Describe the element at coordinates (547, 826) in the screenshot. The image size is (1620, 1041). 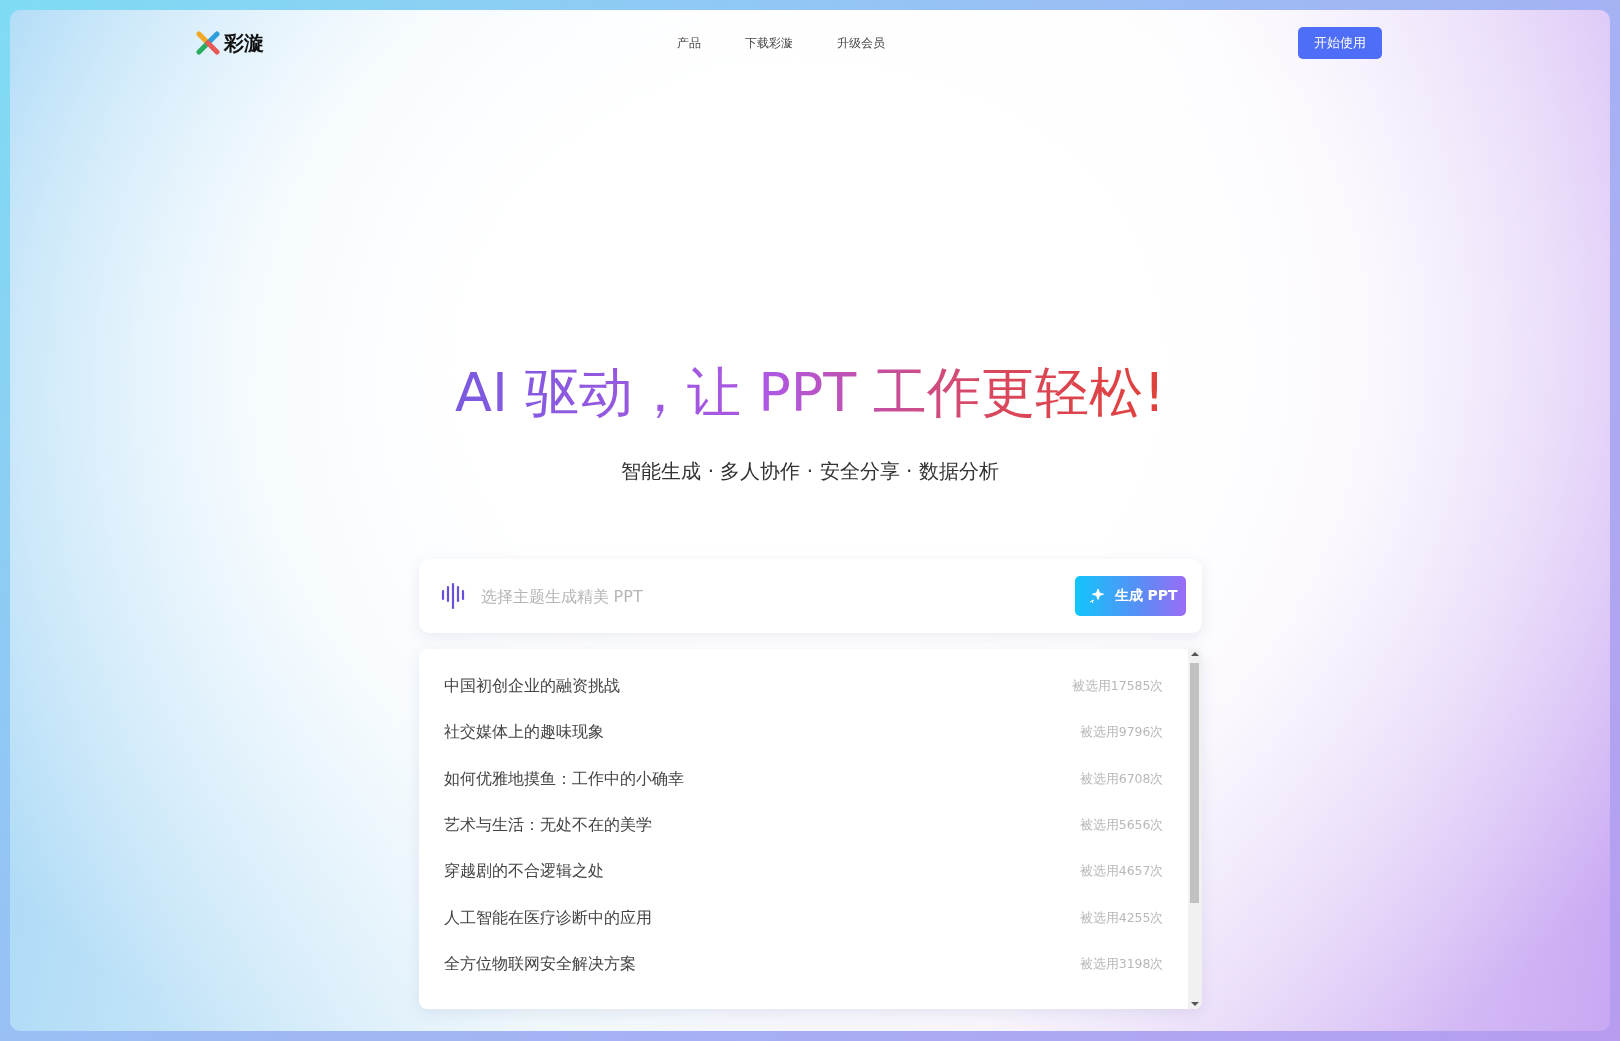
I see `topic-title: 艺术与生活：无处不在的美学` at that location.